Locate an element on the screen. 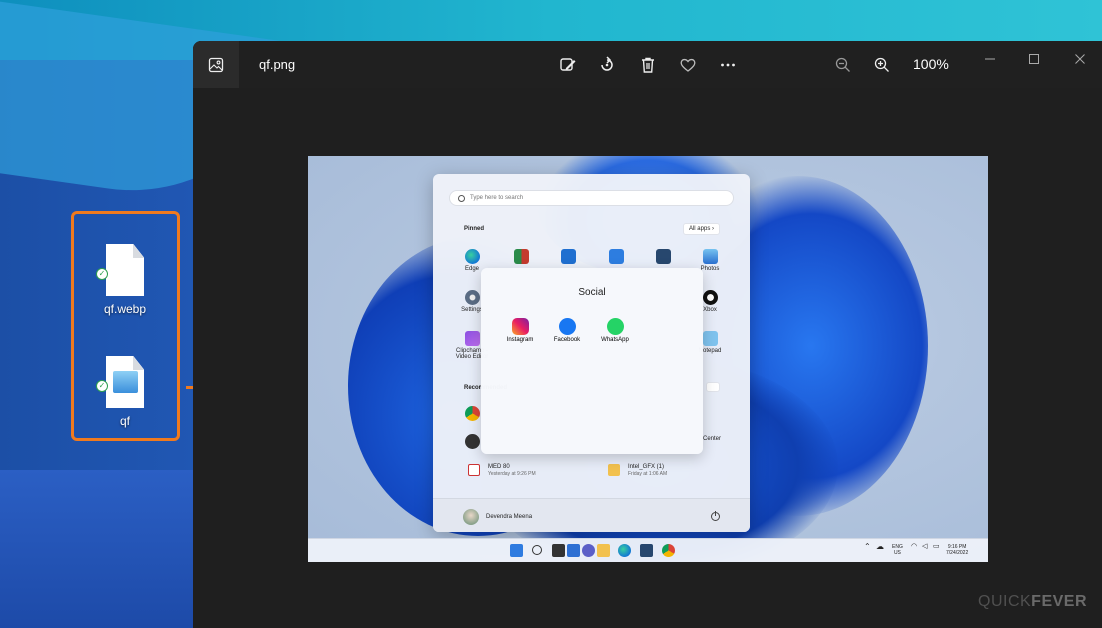 This screenshot has width=1102, height=628. maximize-icon is located at coordinates (1034, 59).